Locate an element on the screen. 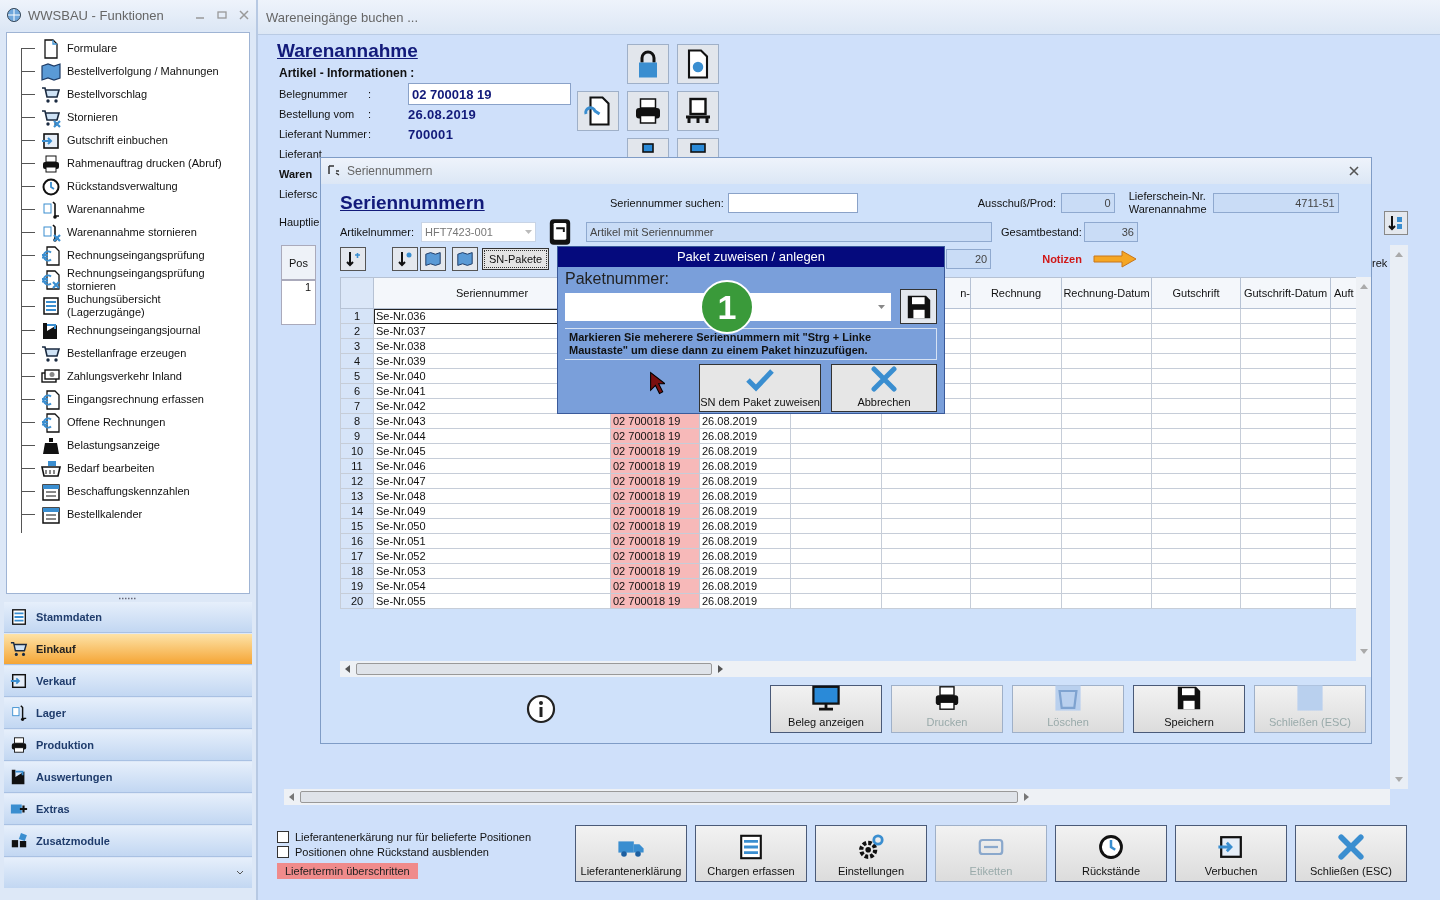  attach-document-button is located at coordinates (598, 111).